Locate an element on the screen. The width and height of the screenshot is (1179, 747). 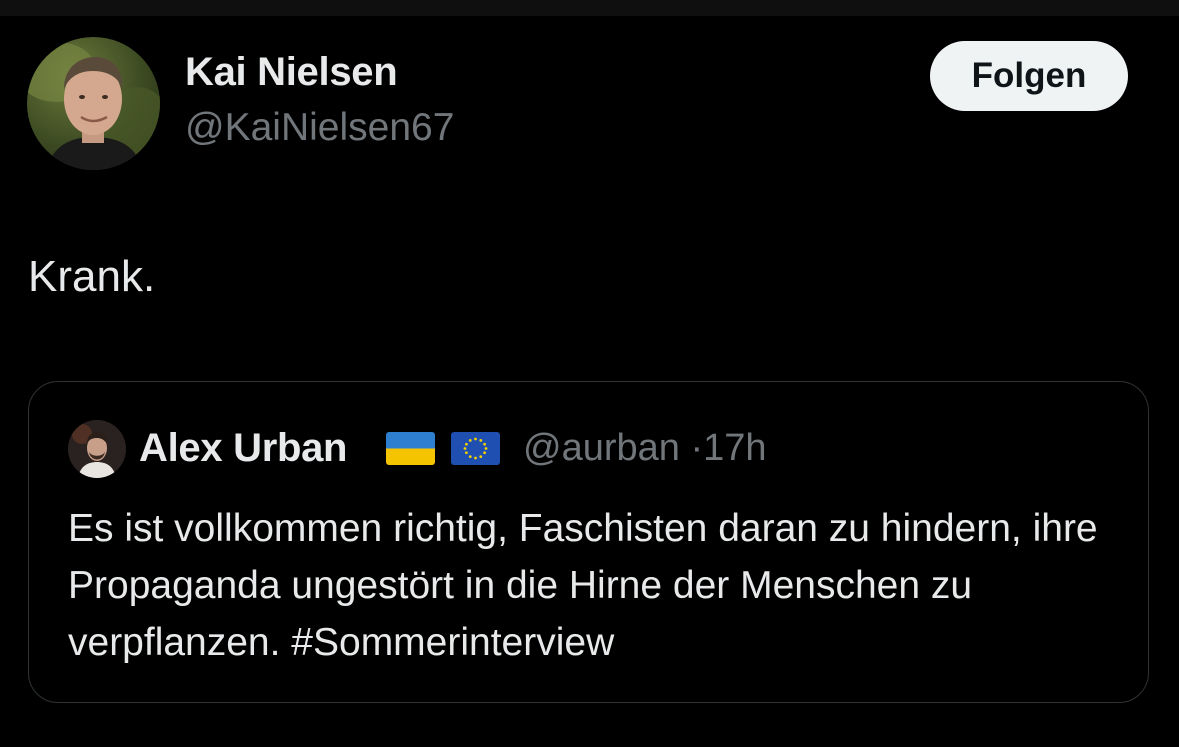
quoted-post-meta: @aurban ·17h is located at coordinates (645, 448).